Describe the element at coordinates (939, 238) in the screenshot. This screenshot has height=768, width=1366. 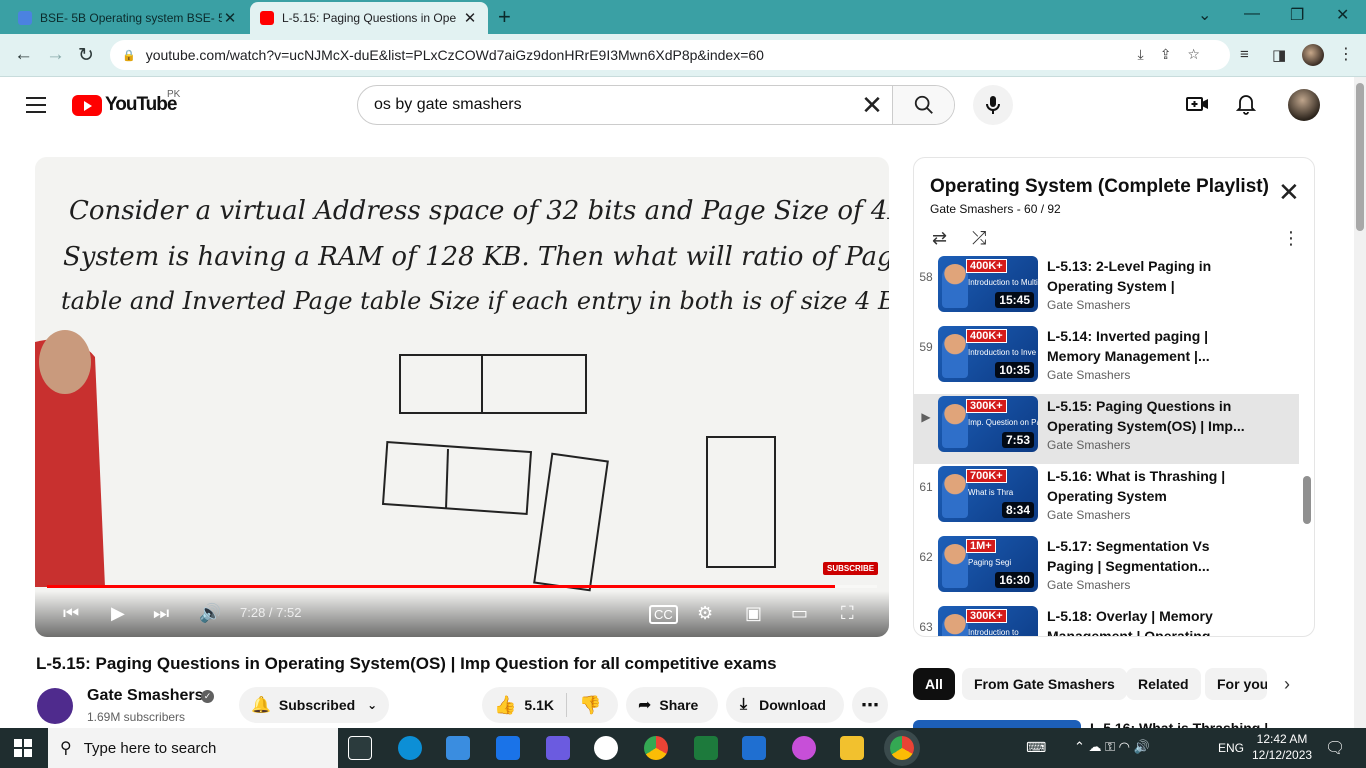
I see `loop-playlist-icon: ⇄` at that location.